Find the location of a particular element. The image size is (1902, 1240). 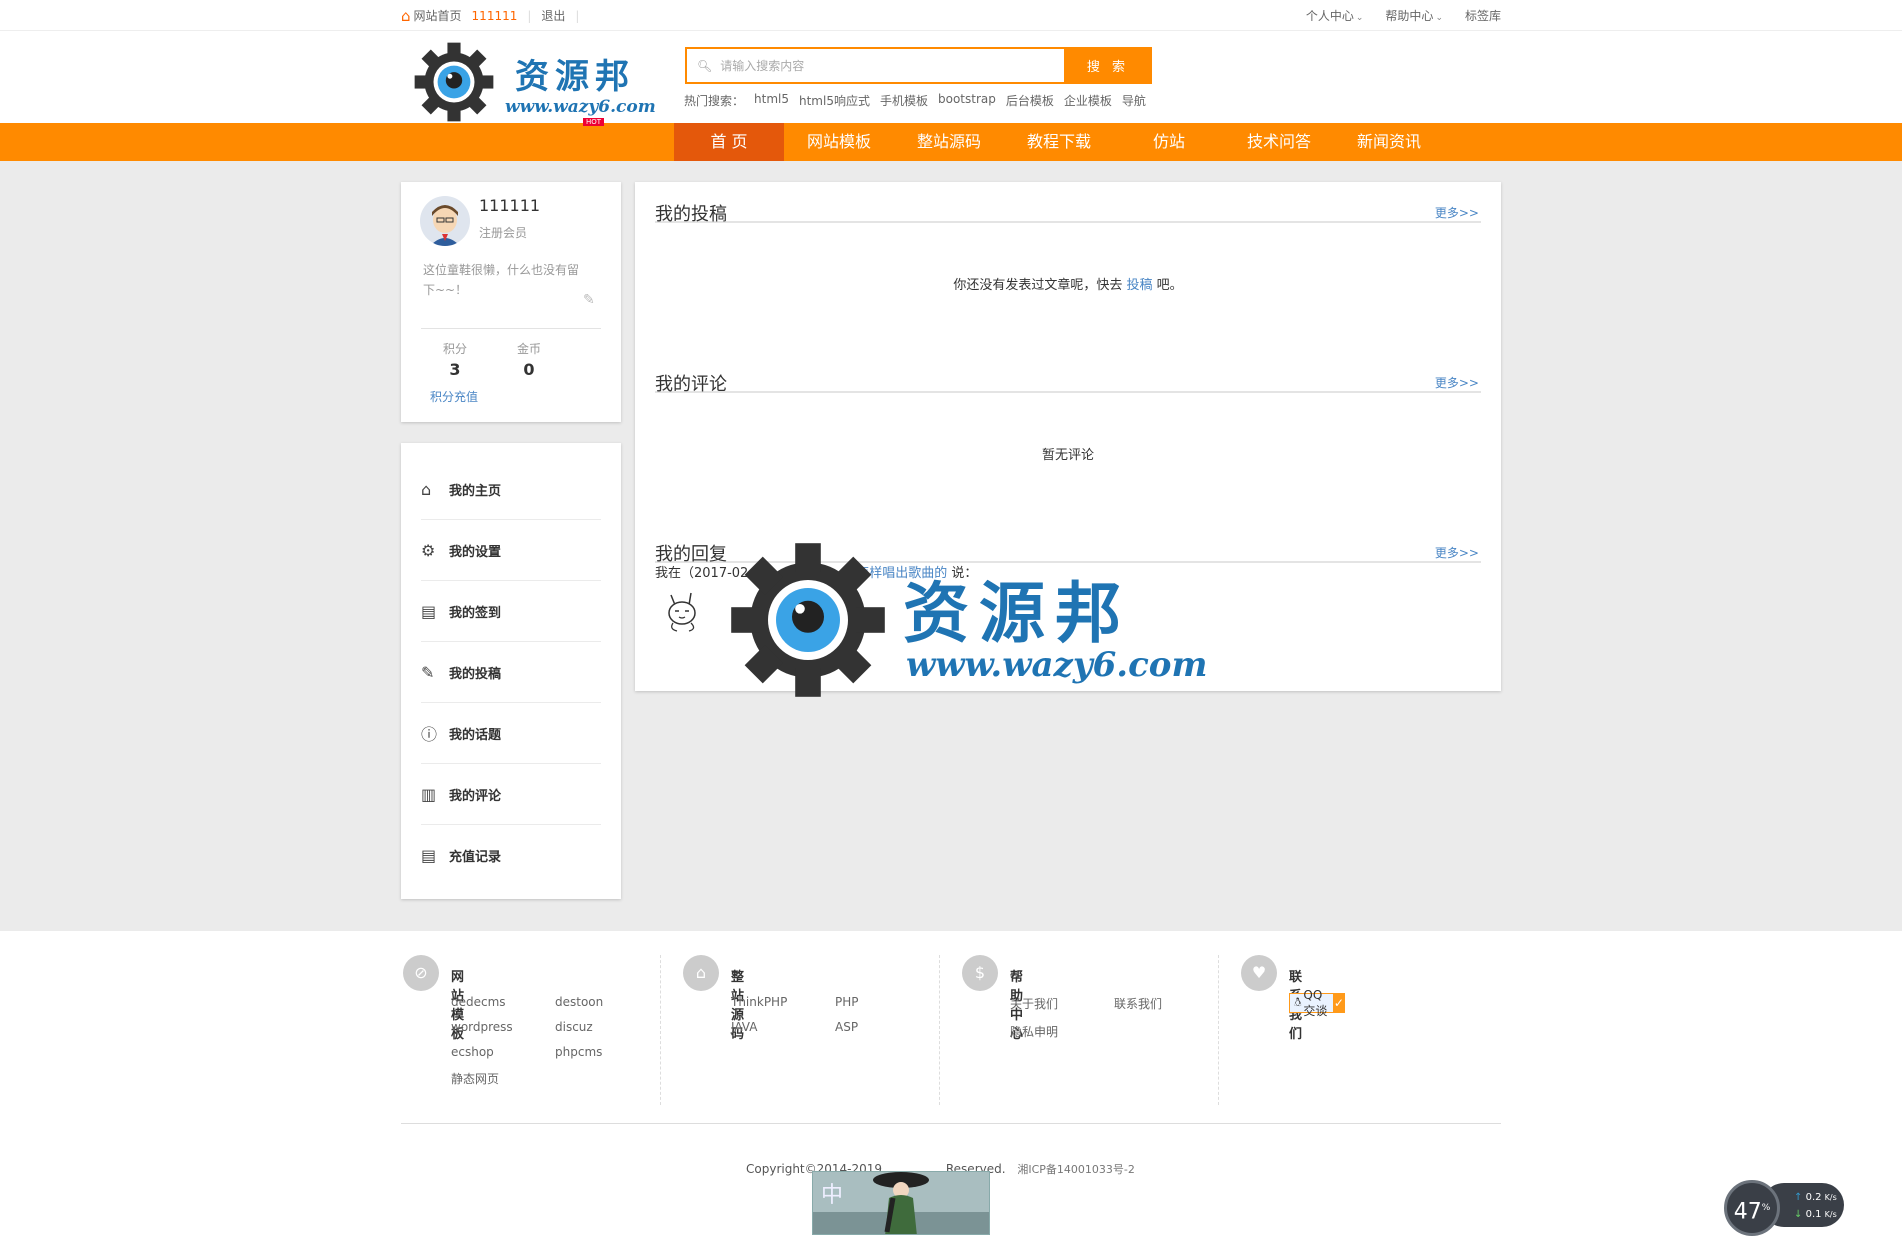

menu-item-settings: ⚙ 我的设置 is located at coordinates (511, 550).